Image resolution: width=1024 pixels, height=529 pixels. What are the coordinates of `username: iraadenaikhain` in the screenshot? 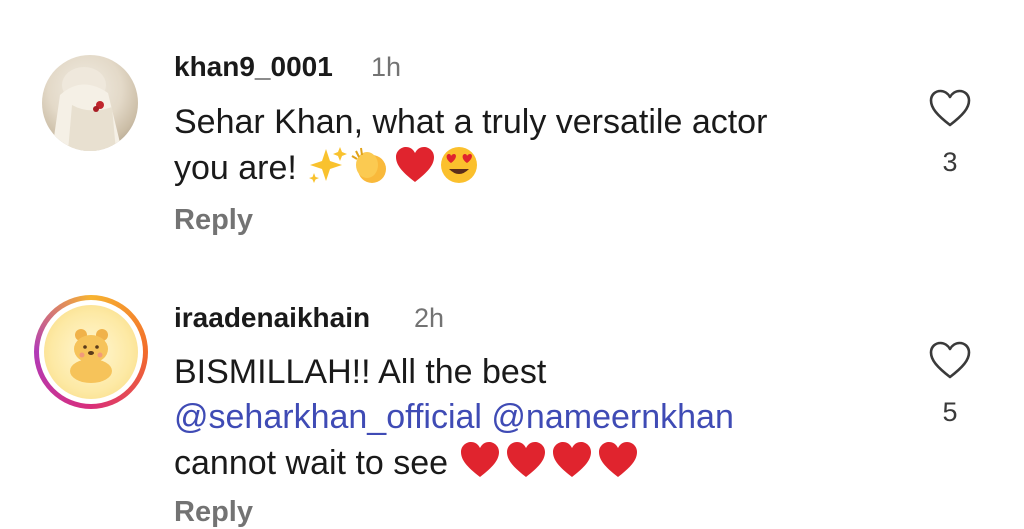 It's located at (272, 318).